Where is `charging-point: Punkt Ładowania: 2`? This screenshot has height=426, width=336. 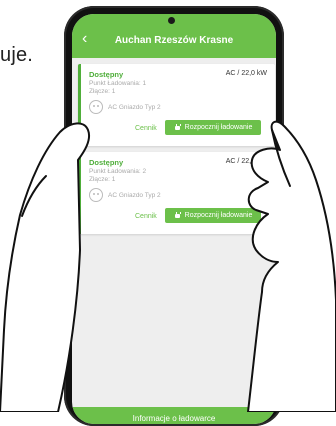
charging-point: Punkt Ładowania: 2 is located at coordinates (118, 171).